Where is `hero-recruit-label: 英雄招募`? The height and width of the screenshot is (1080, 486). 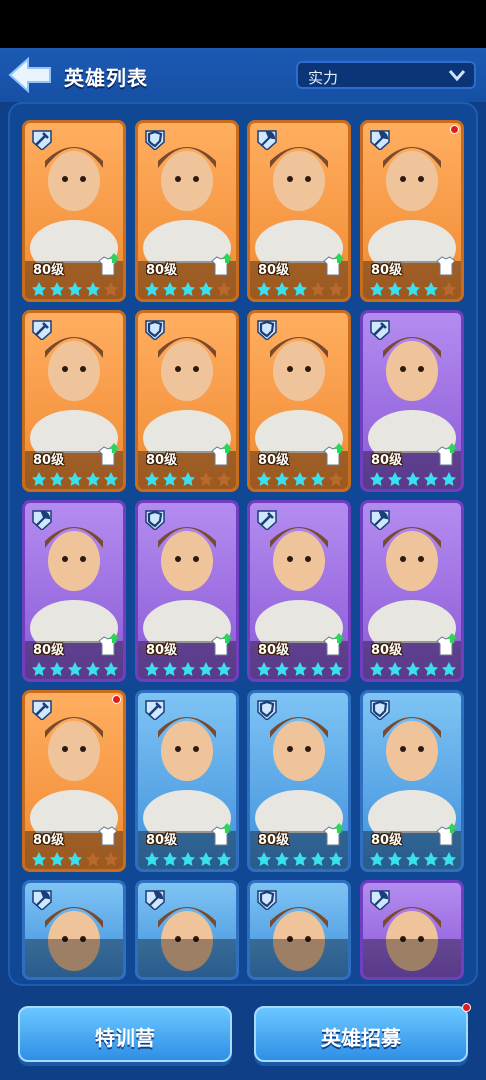 hero-recruit-label: 英雄招募 is located at coordinates (361, 1038).